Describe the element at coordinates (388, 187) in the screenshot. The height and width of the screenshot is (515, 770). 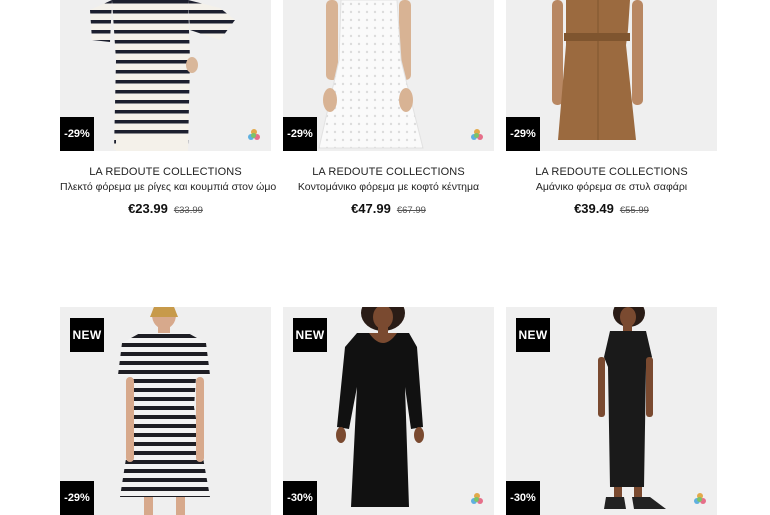
I see `product-title: Κοντομάνικο φόρεμα με κοφτό κέντημα` at that location.